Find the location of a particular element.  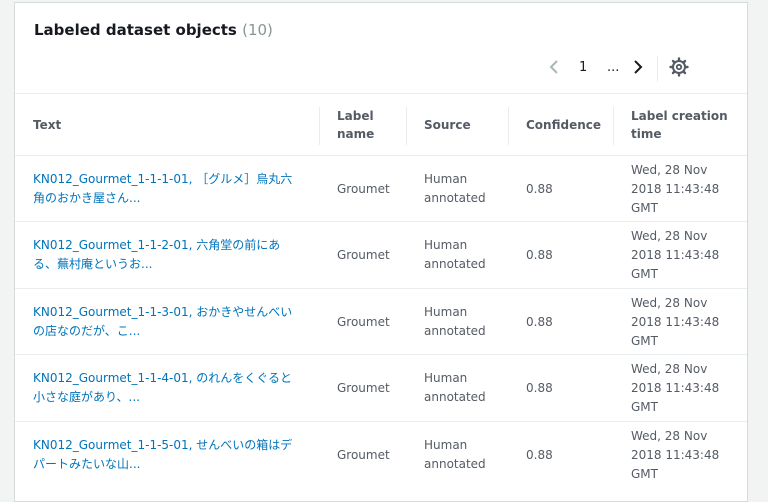

chevron-left-icon is located at coordinates (553, 67).